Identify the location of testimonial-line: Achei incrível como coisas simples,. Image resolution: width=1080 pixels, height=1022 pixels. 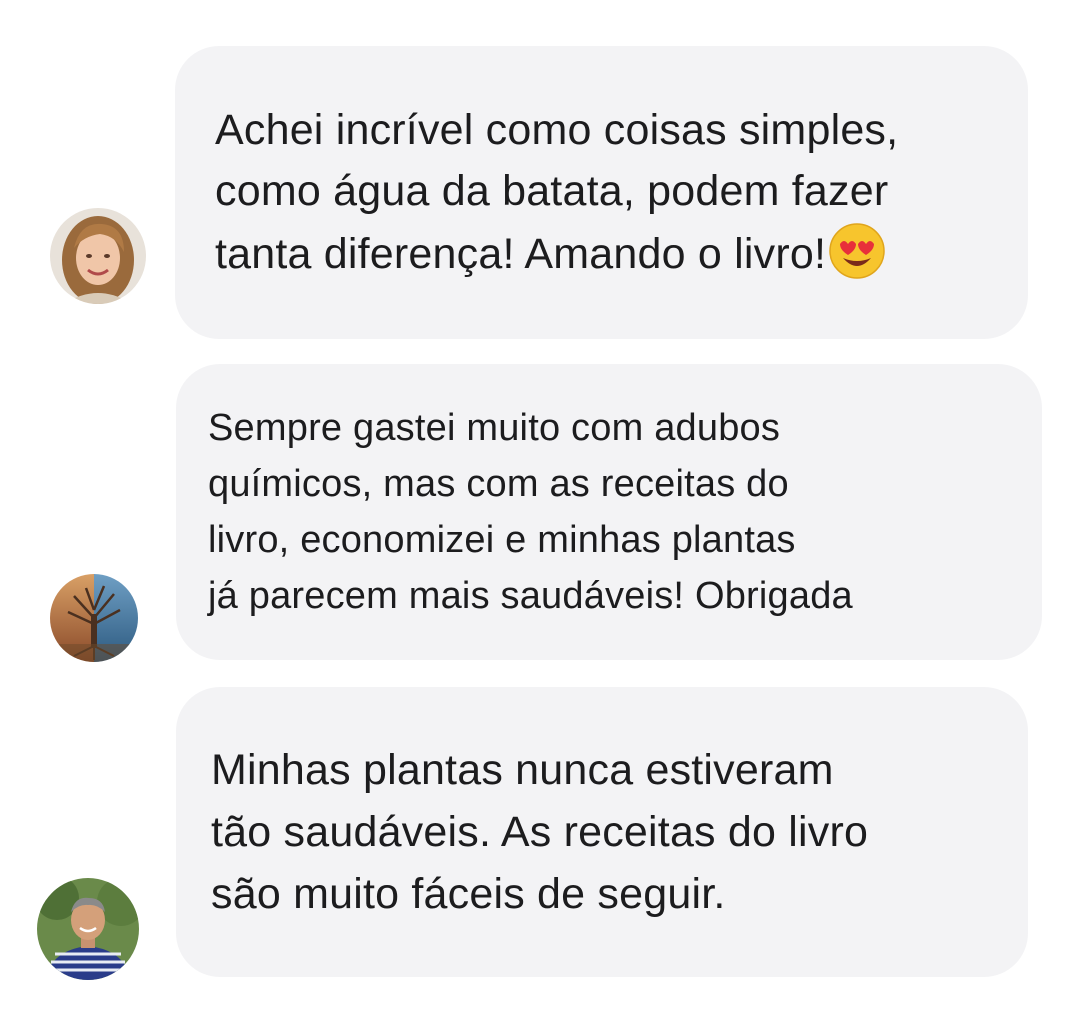
(557, 130).